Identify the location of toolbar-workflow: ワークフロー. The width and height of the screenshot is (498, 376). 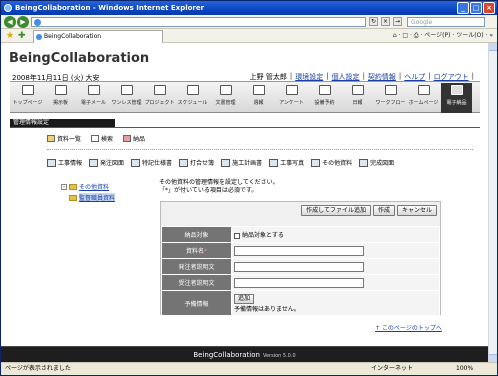
(390, 98).